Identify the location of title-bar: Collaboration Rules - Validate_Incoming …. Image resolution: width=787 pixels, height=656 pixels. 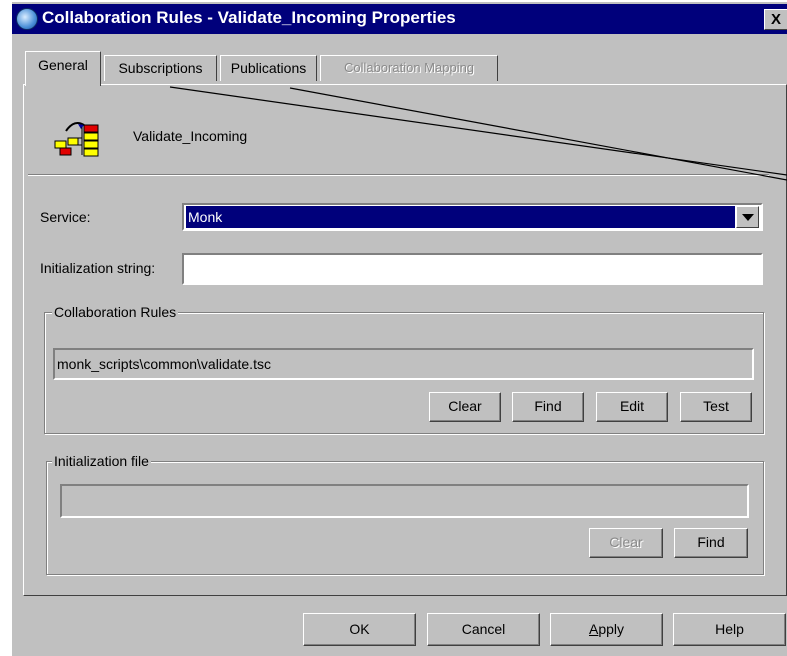
(399, 19).